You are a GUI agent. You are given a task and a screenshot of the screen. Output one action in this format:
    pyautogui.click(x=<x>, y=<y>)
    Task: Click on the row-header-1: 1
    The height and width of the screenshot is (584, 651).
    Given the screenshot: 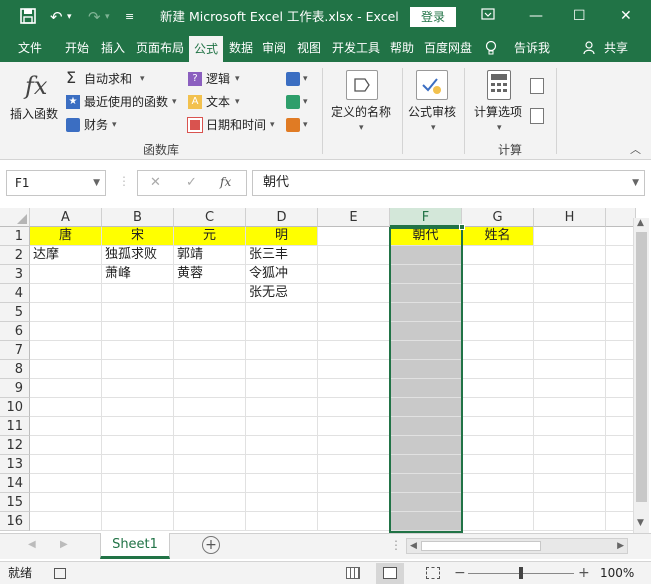 What is the action you would take?
    pyautogui.click(x=15, y=236)
    